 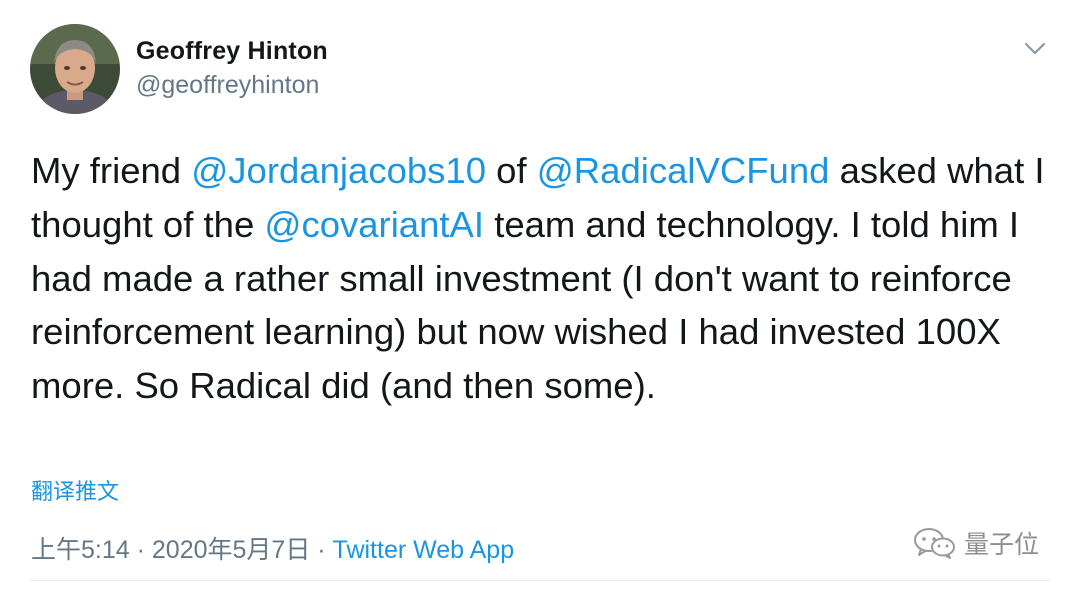 I want to click on tweet-text-segment: My friend, so click(x=111, y=170).